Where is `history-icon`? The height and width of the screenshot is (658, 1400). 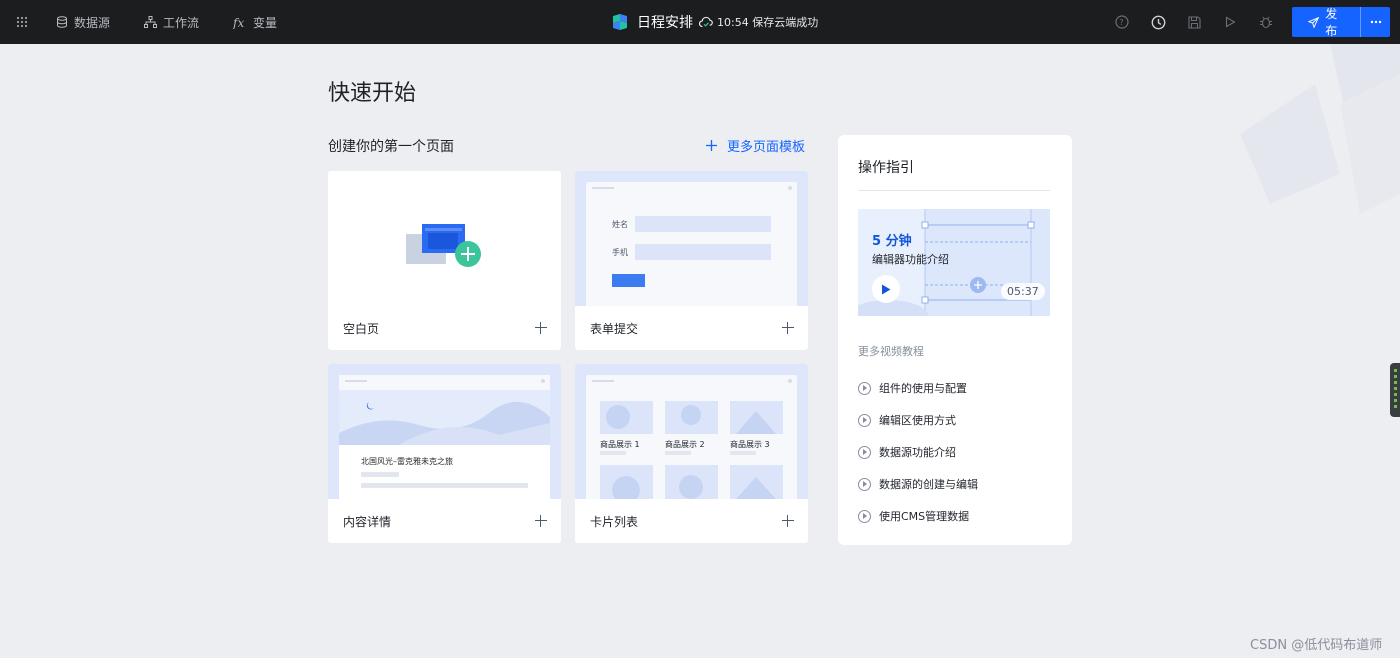
history-icon is located at coordinates (1158, 22).